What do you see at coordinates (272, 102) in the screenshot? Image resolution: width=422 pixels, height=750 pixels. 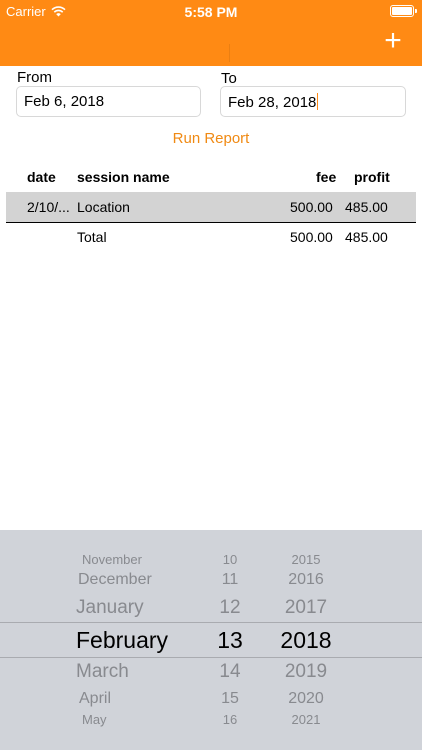 I see `to-date-value: Feb 28, 2018` at bounding box center [272, 102].